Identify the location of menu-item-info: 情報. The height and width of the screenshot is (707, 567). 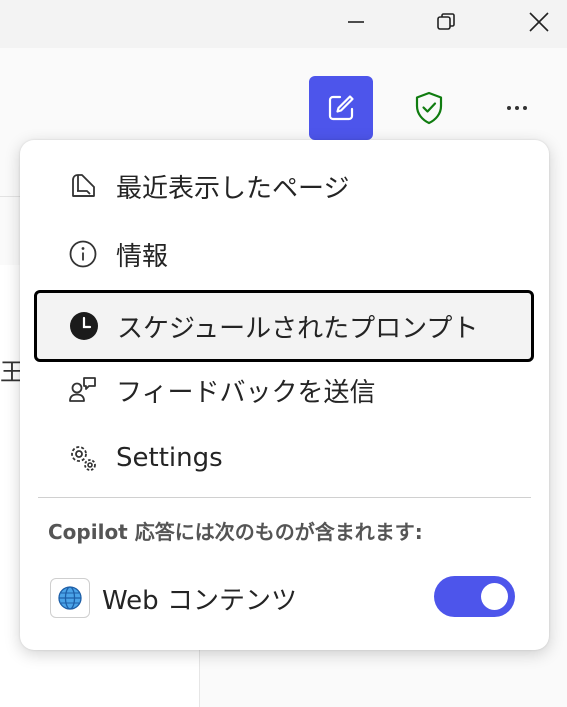
(284, 254).